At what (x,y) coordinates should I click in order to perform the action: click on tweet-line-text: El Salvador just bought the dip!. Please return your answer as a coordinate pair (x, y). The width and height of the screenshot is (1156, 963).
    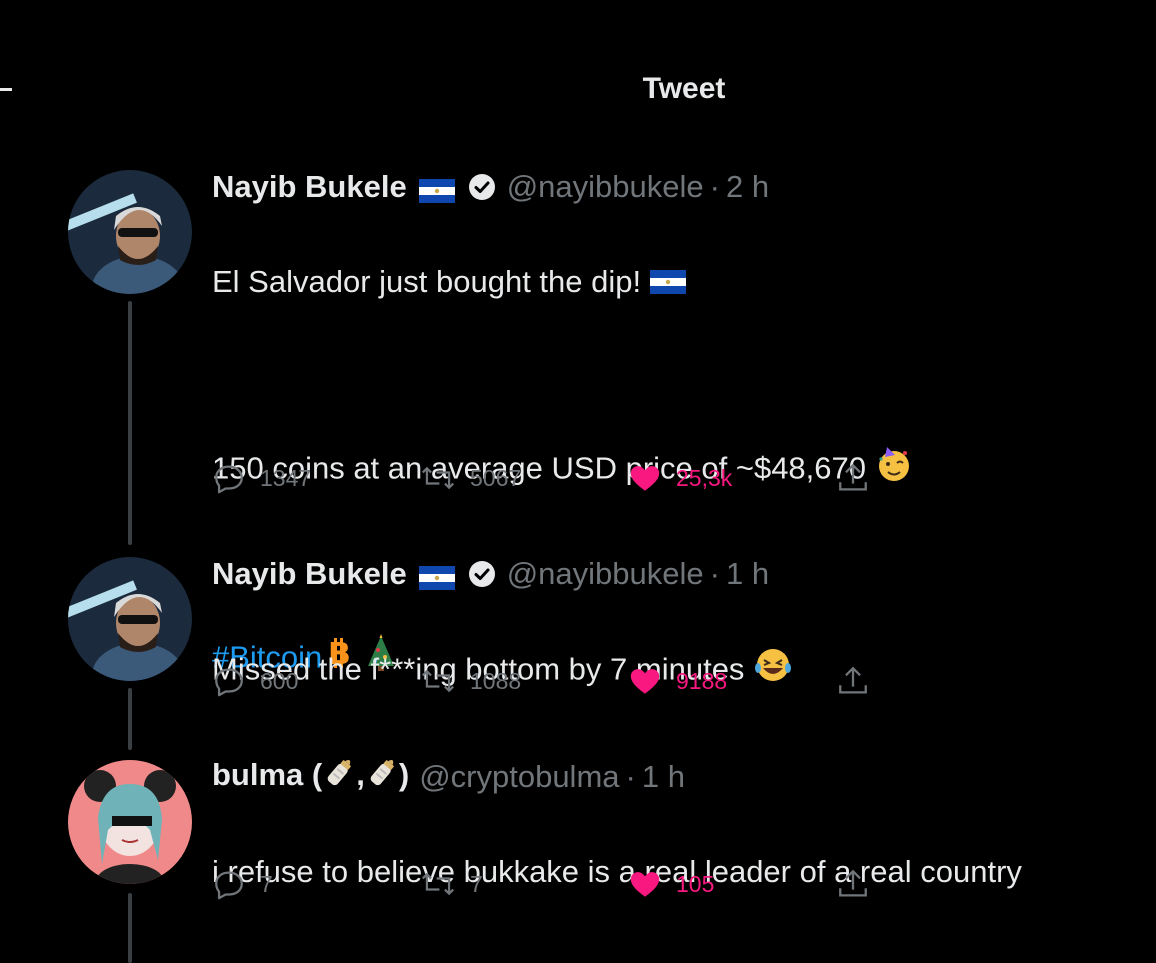
    Looking at the image, I should click on (431, 281).